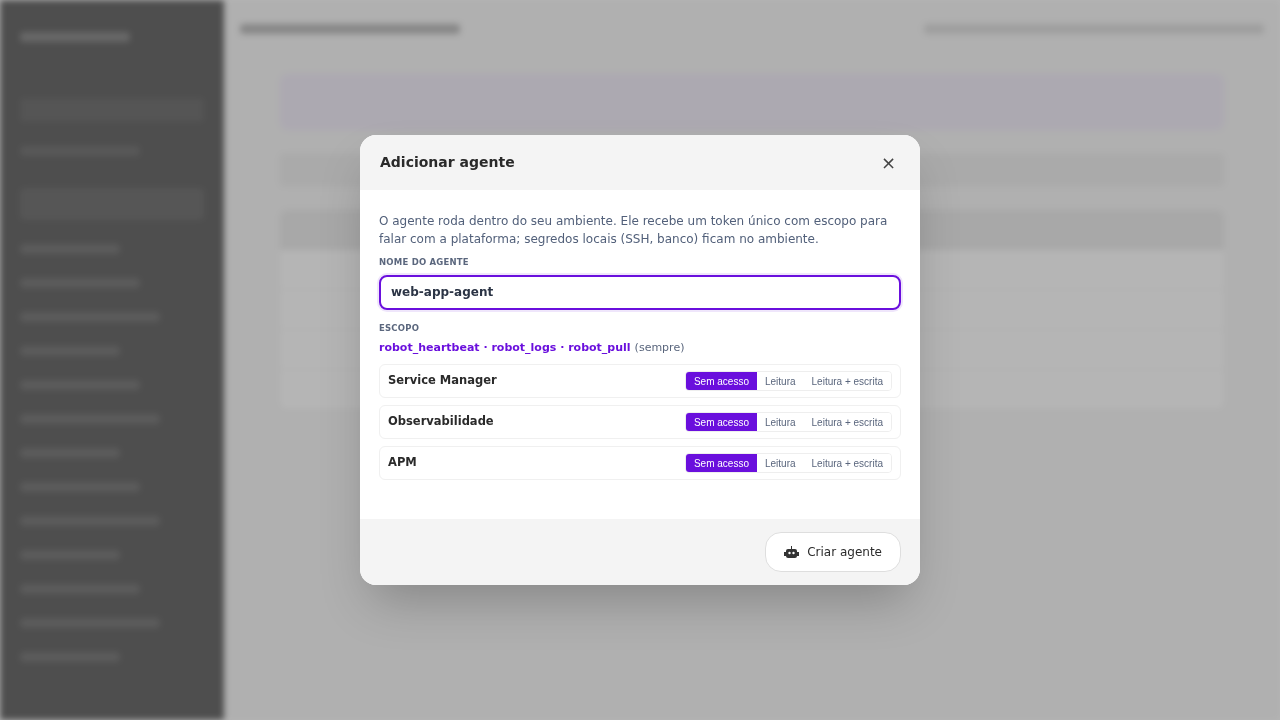 Image resolution: width=1280 pixels, height=720 pixels. I want to click on robot-icon, so click(792, 552).